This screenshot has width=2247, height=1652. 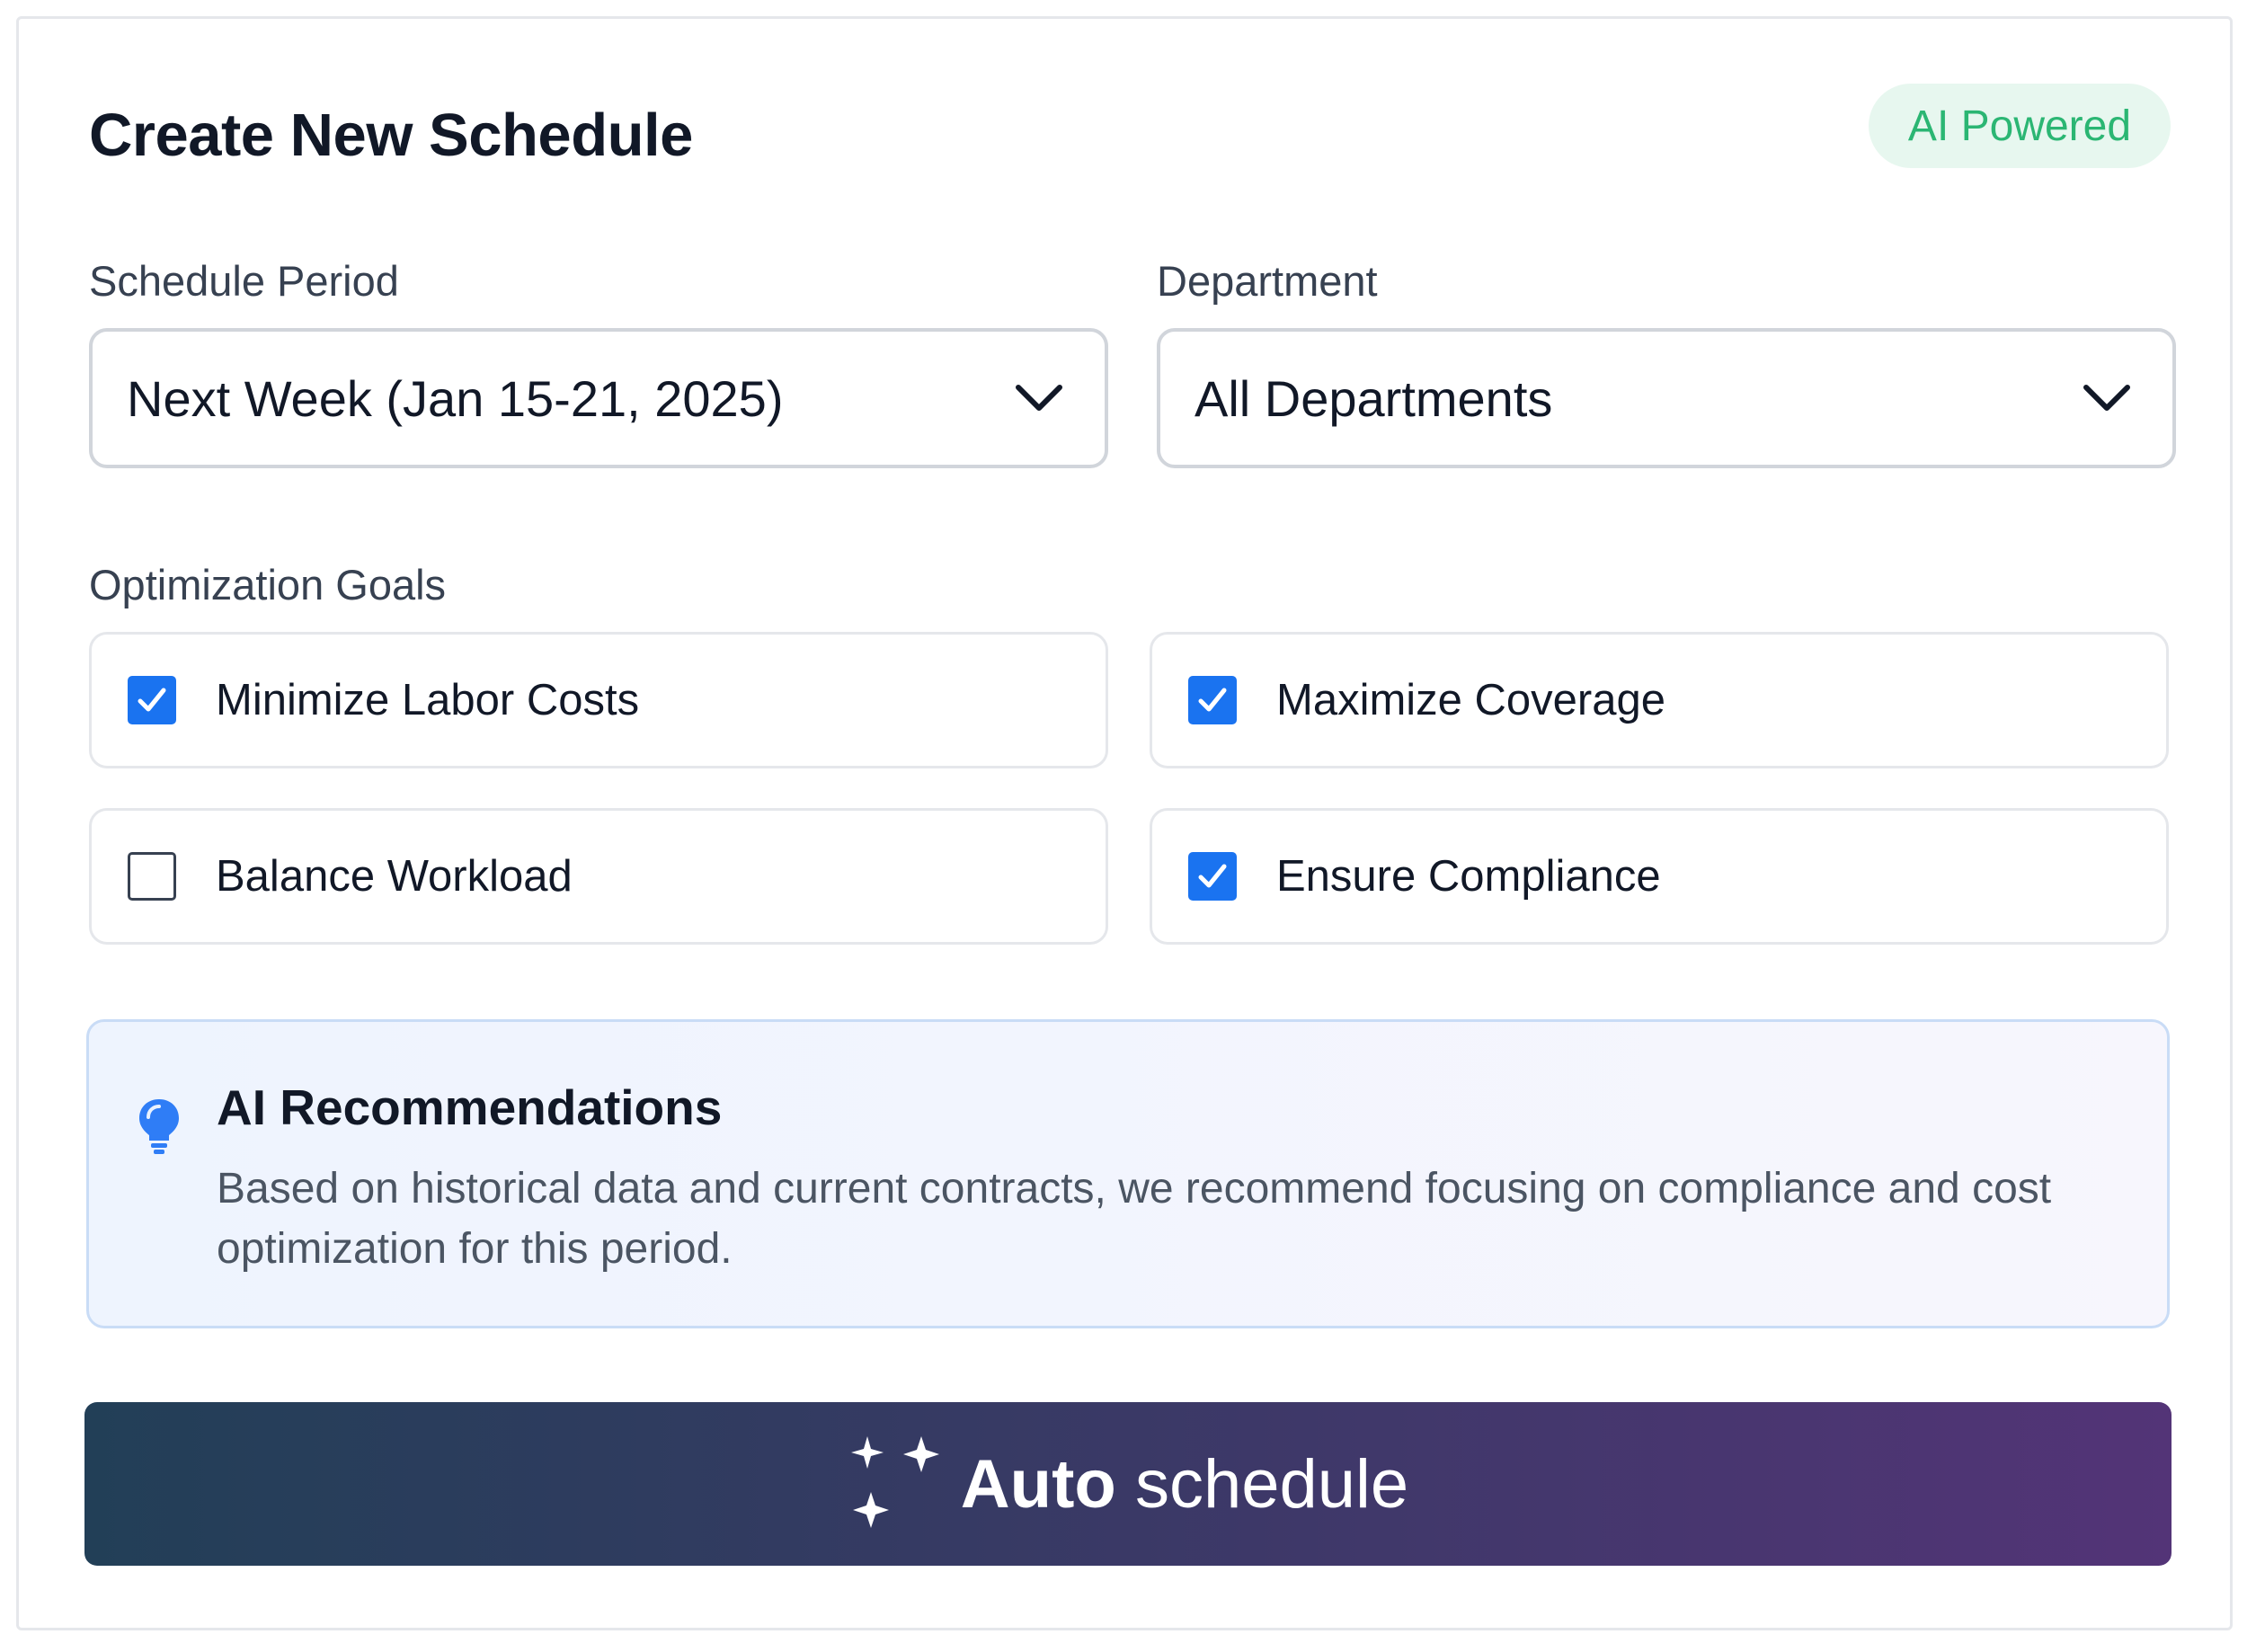 I want to click on goal-ensure-compliance: Ensure Compliance, so click(x=1660, y=876).